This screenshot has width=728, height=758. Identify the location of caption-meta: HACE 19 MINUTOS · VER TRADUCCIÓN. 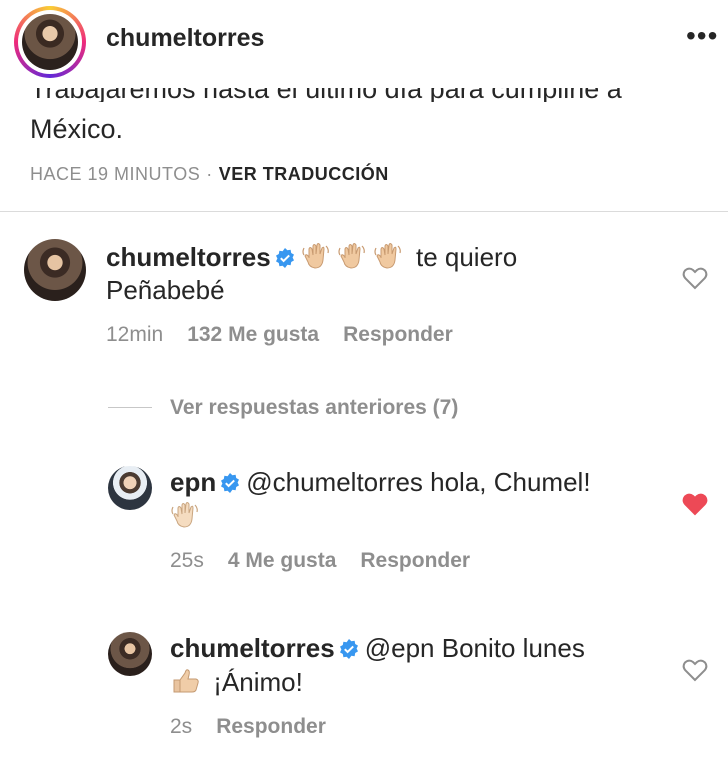
(209, 174).